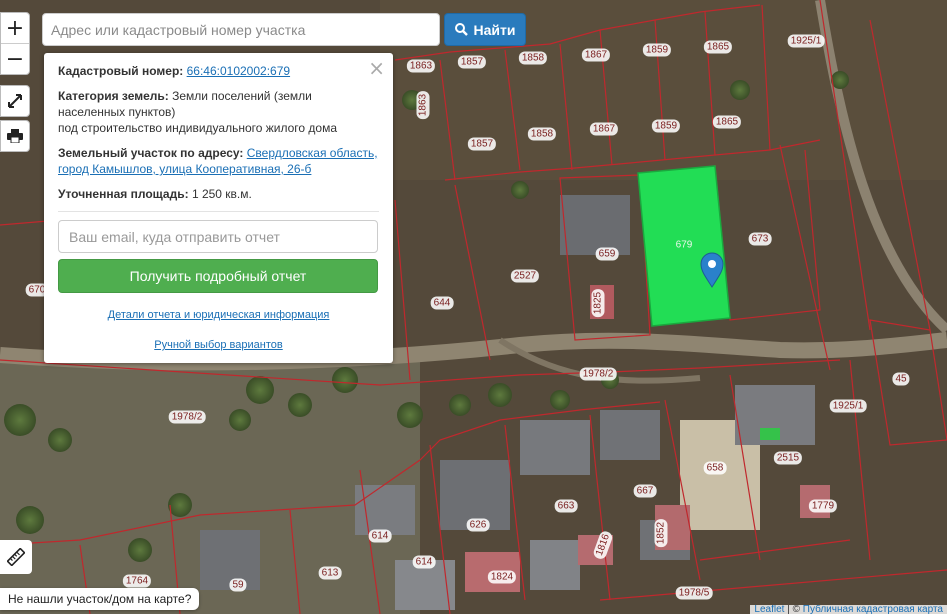 Image resolution: width=947 pixels, height=614 pixels. What do you see at coordinates (15, 58) in the screenshot?
I see `zoom-out-button: −` at bounding box center [15, 58].